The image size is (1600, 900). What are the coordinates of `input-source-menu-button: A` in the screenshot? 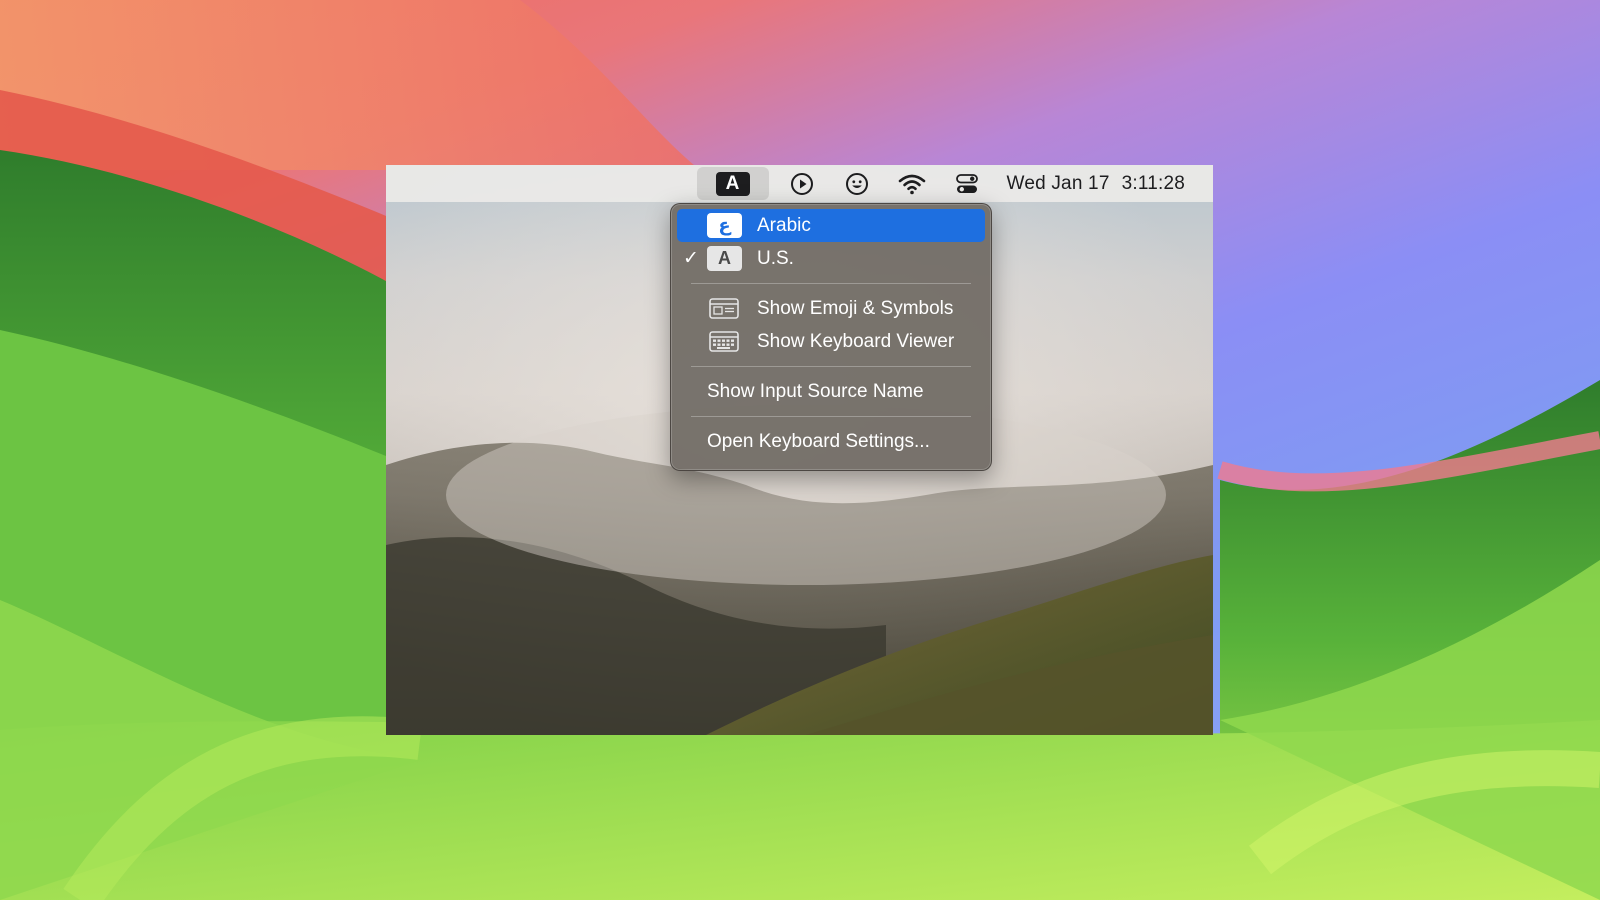 It's located at (732, 183).